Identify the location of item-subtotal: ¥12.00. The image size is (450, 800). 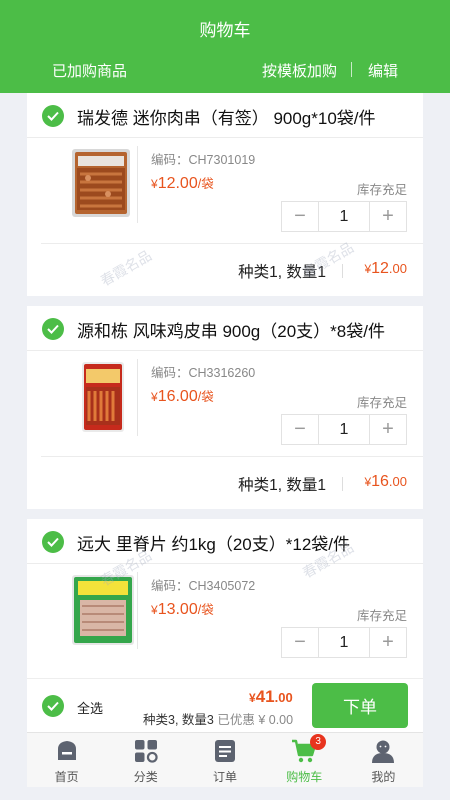
(385, 268).